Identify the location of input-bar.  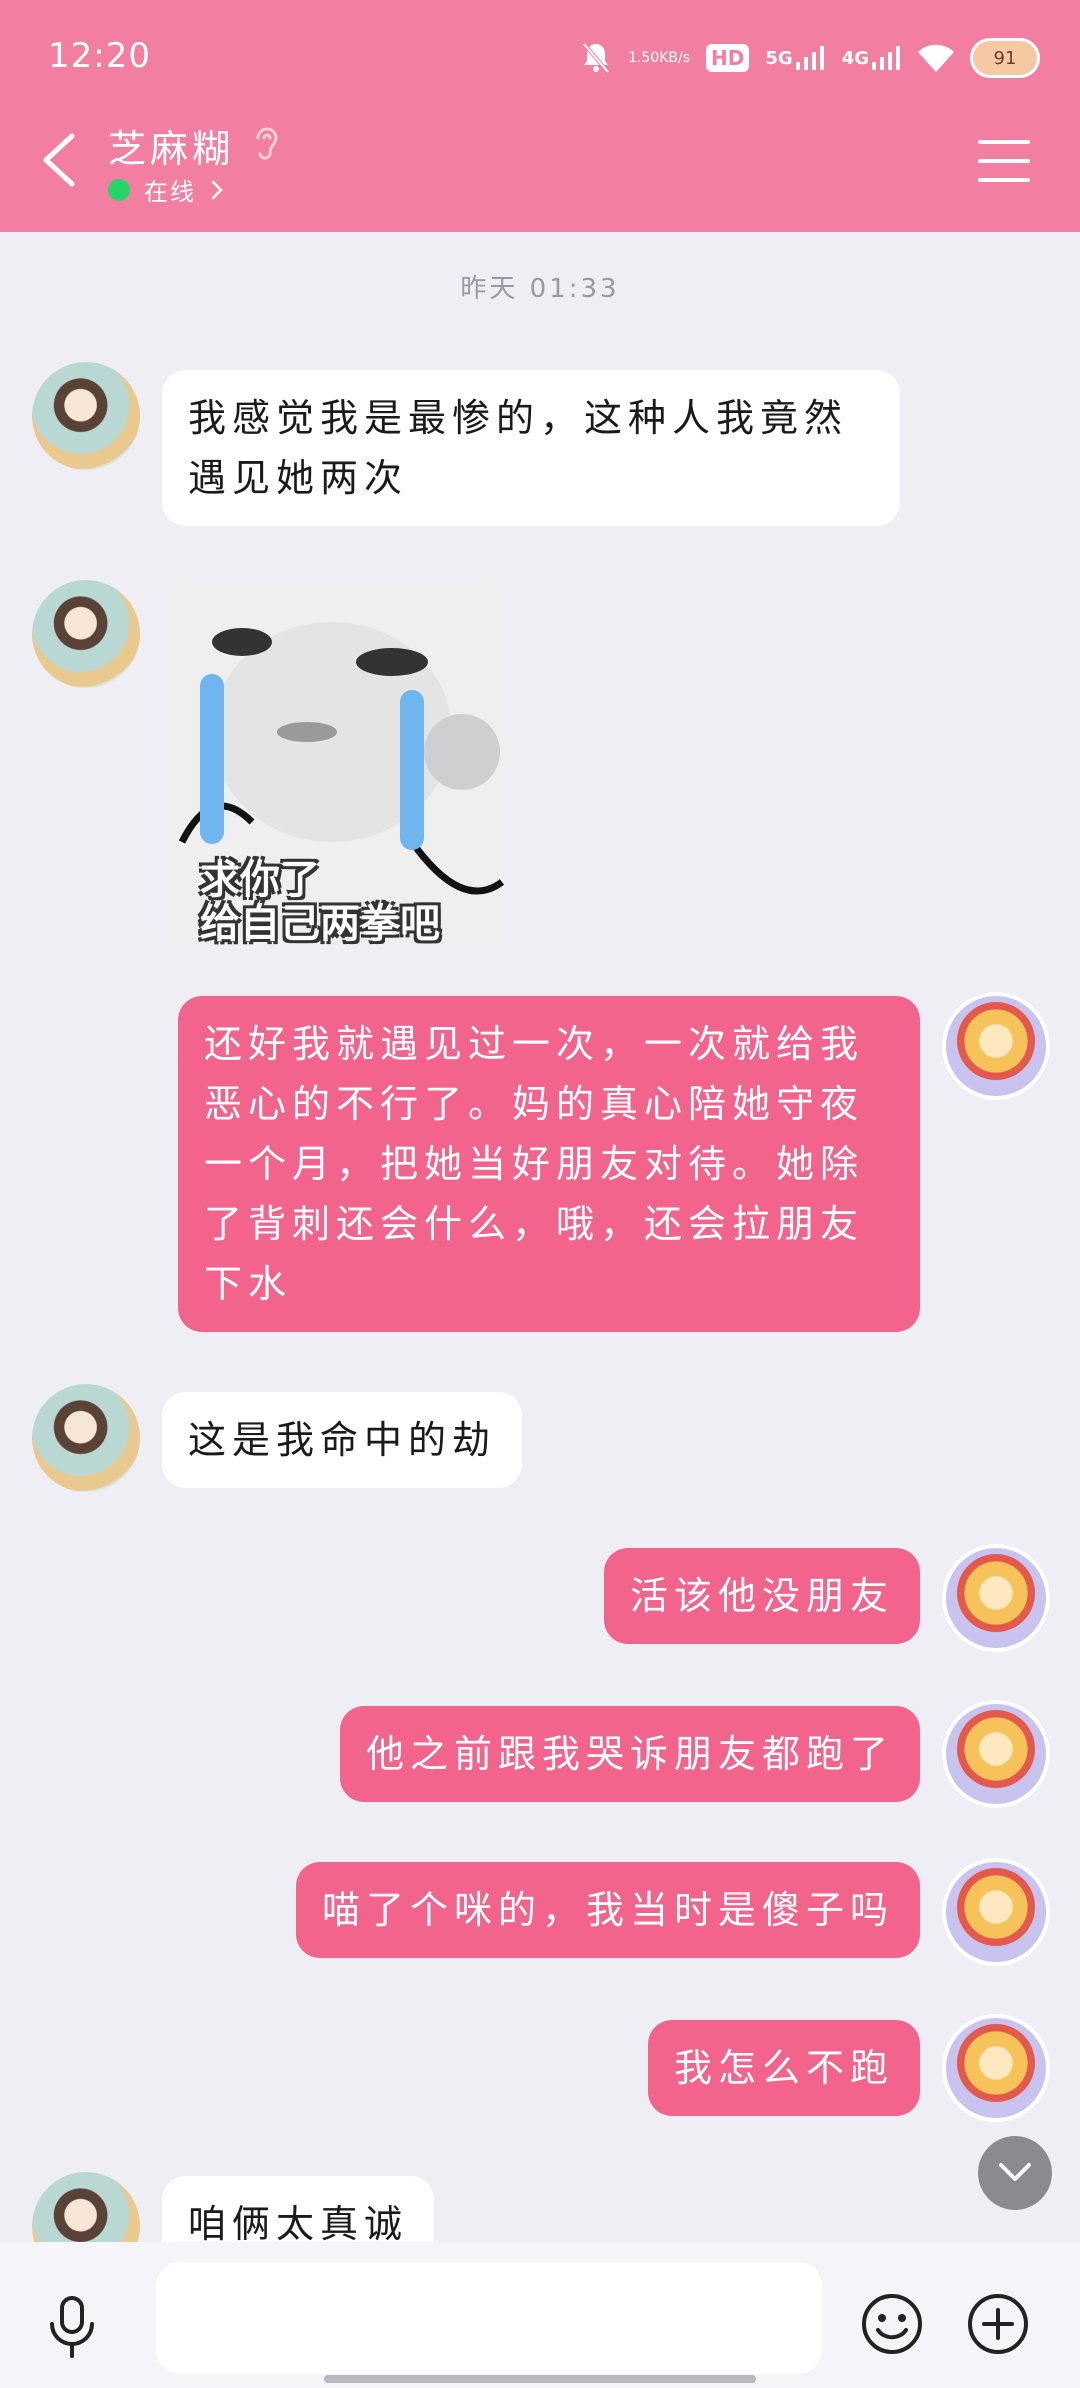
(540, 2315).